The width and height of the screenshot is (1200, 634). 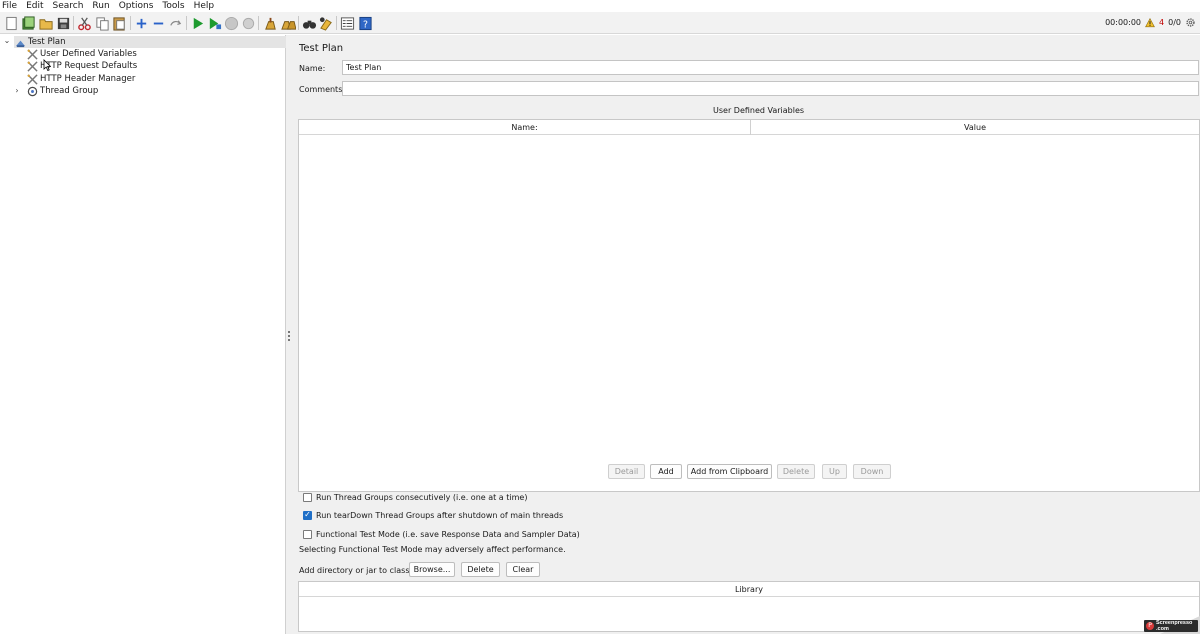 I want to click on function-helper-icon, so click(x=347, y=23).